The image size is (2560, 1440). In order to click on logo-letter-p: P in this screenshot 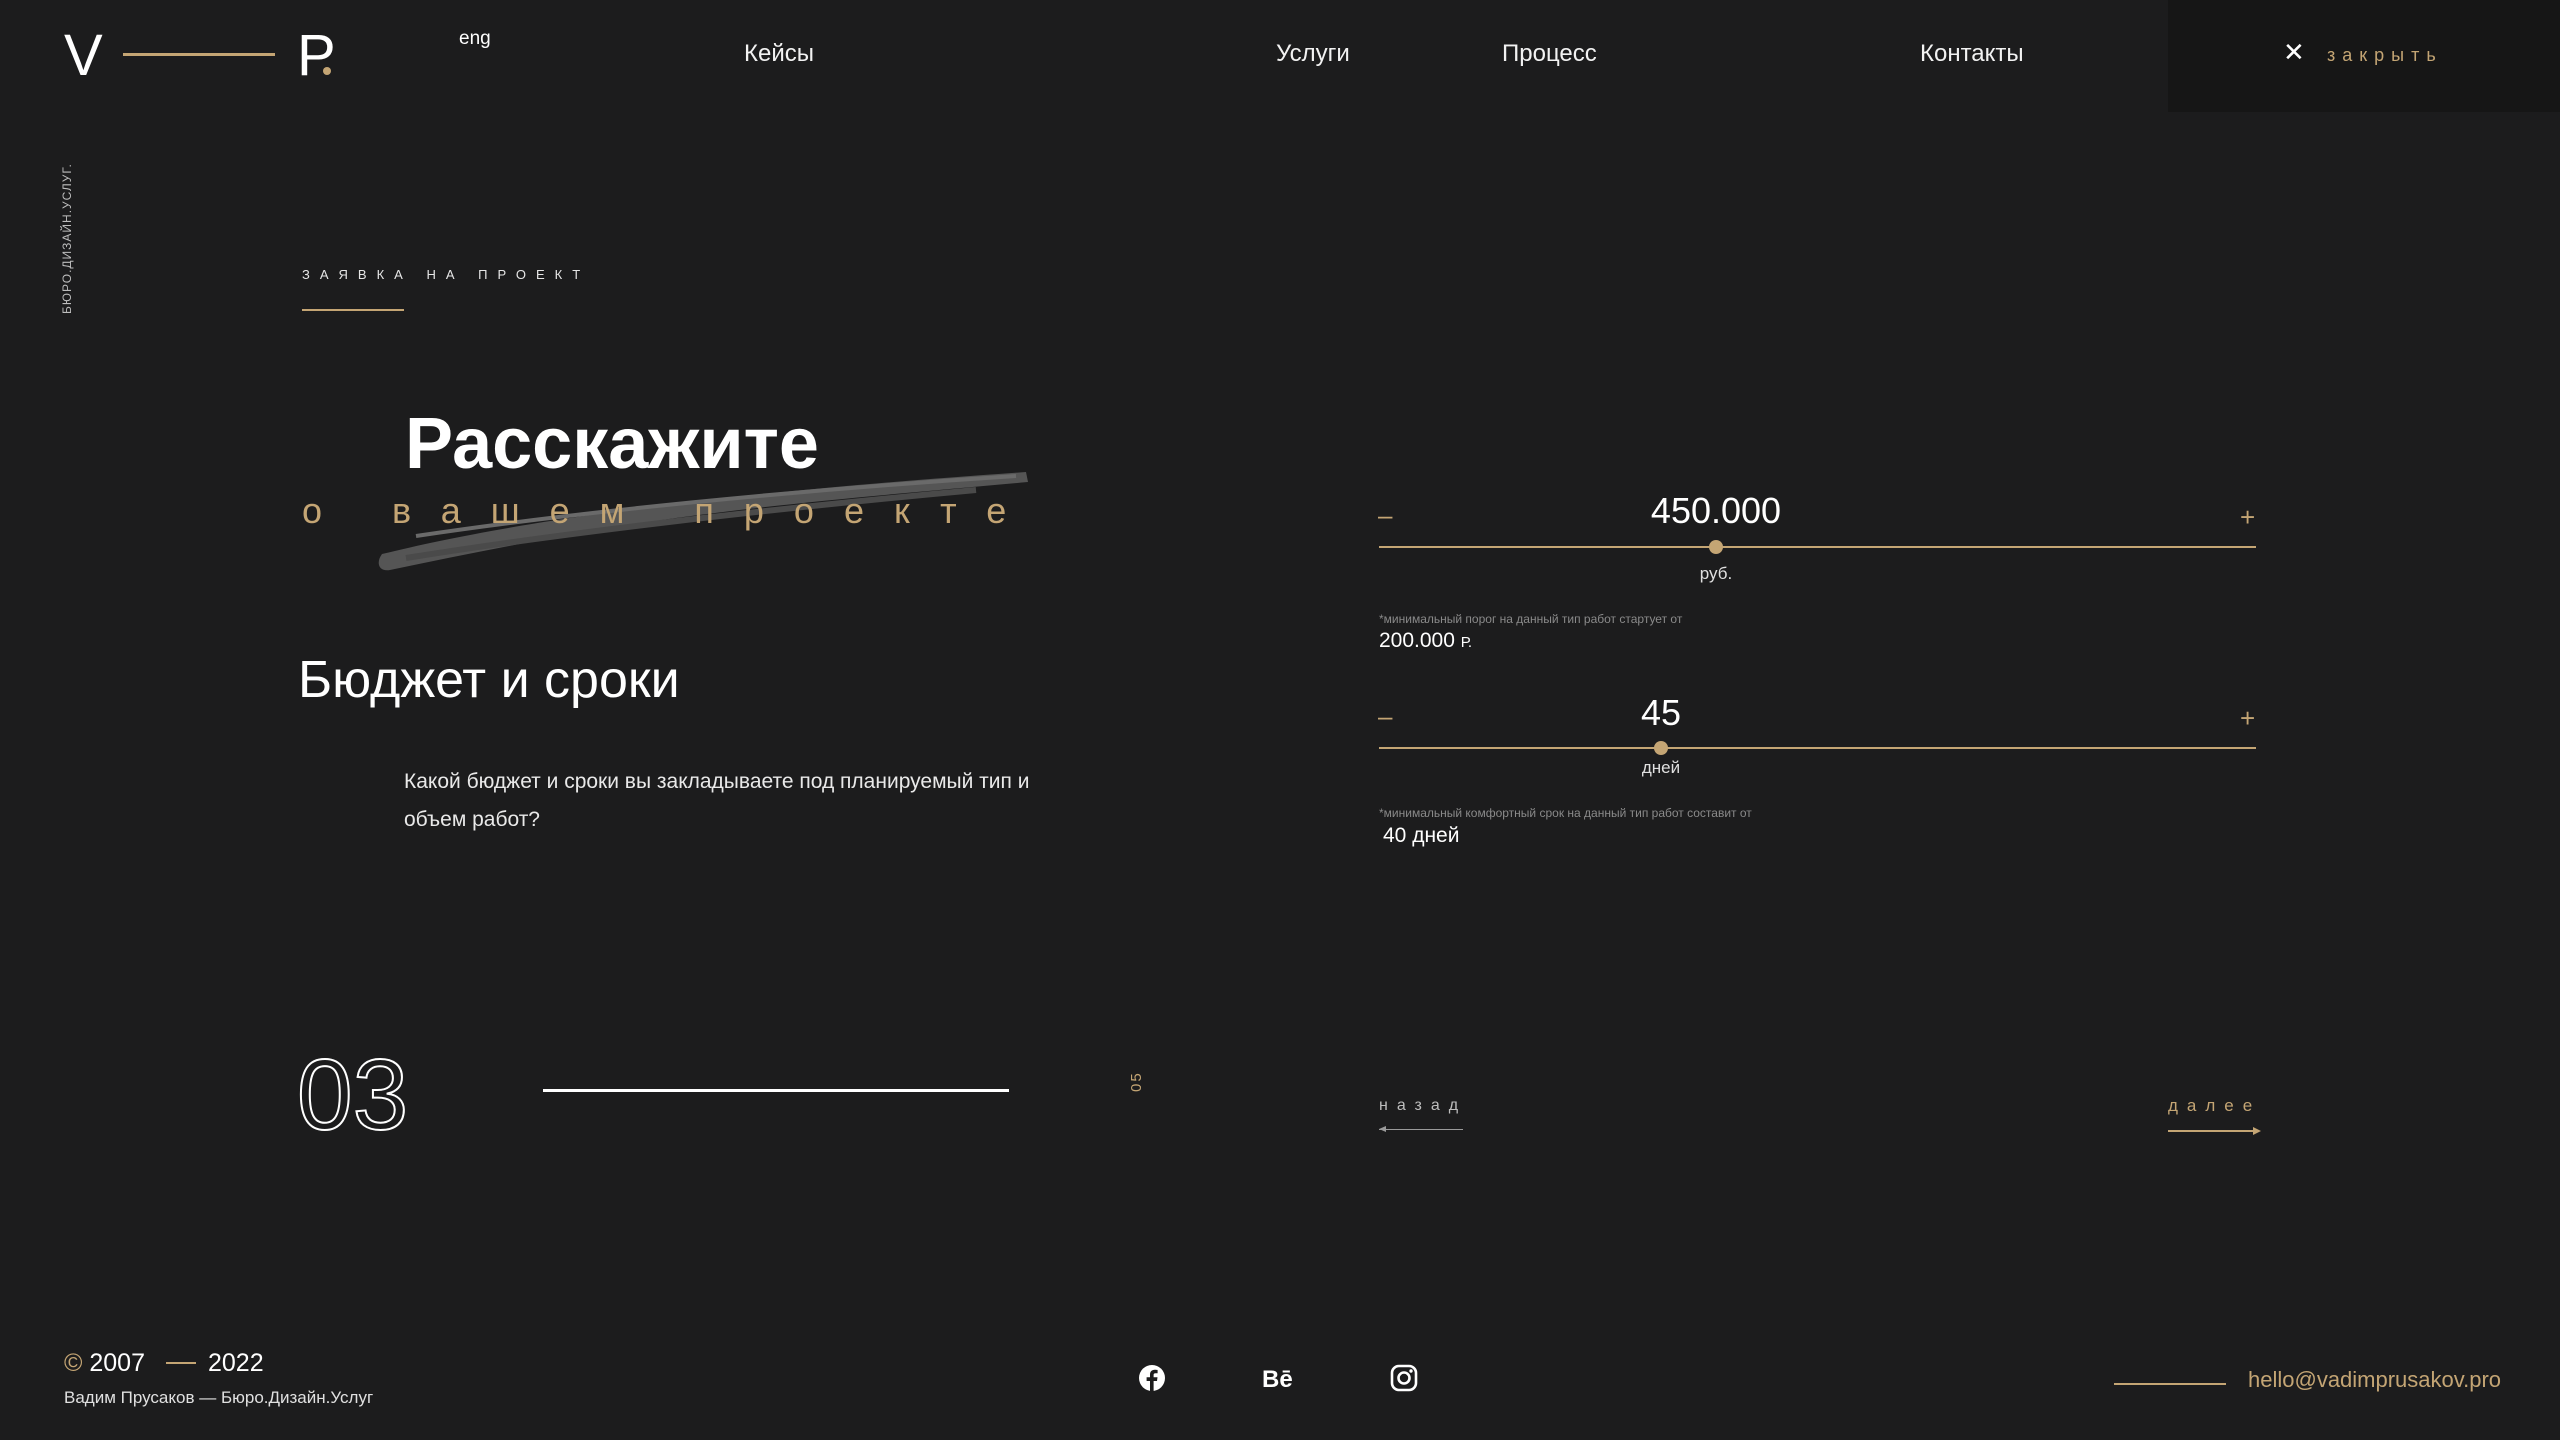, I will do `click(316, 56)`.